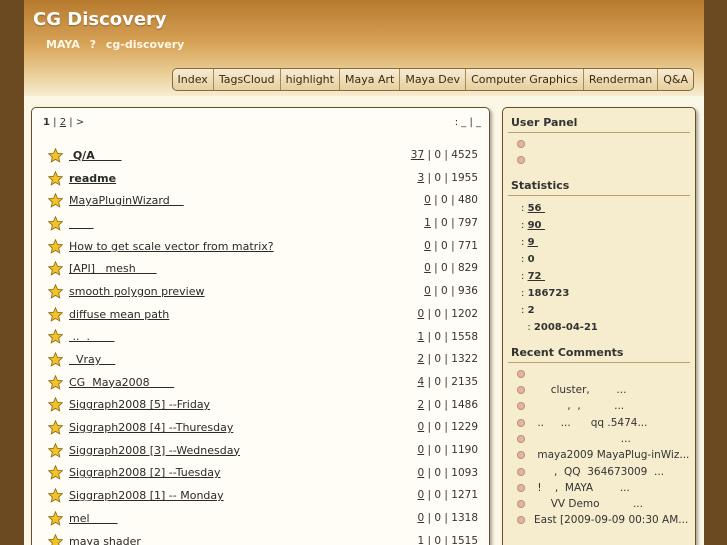 Image resolution: width=727 pixels, height=545 pixels. What do you see at coordinates (171, 246) in the screenshot?
I see `topic-link: How to get scale vector from matrix?` at bounding box center [171, 246].